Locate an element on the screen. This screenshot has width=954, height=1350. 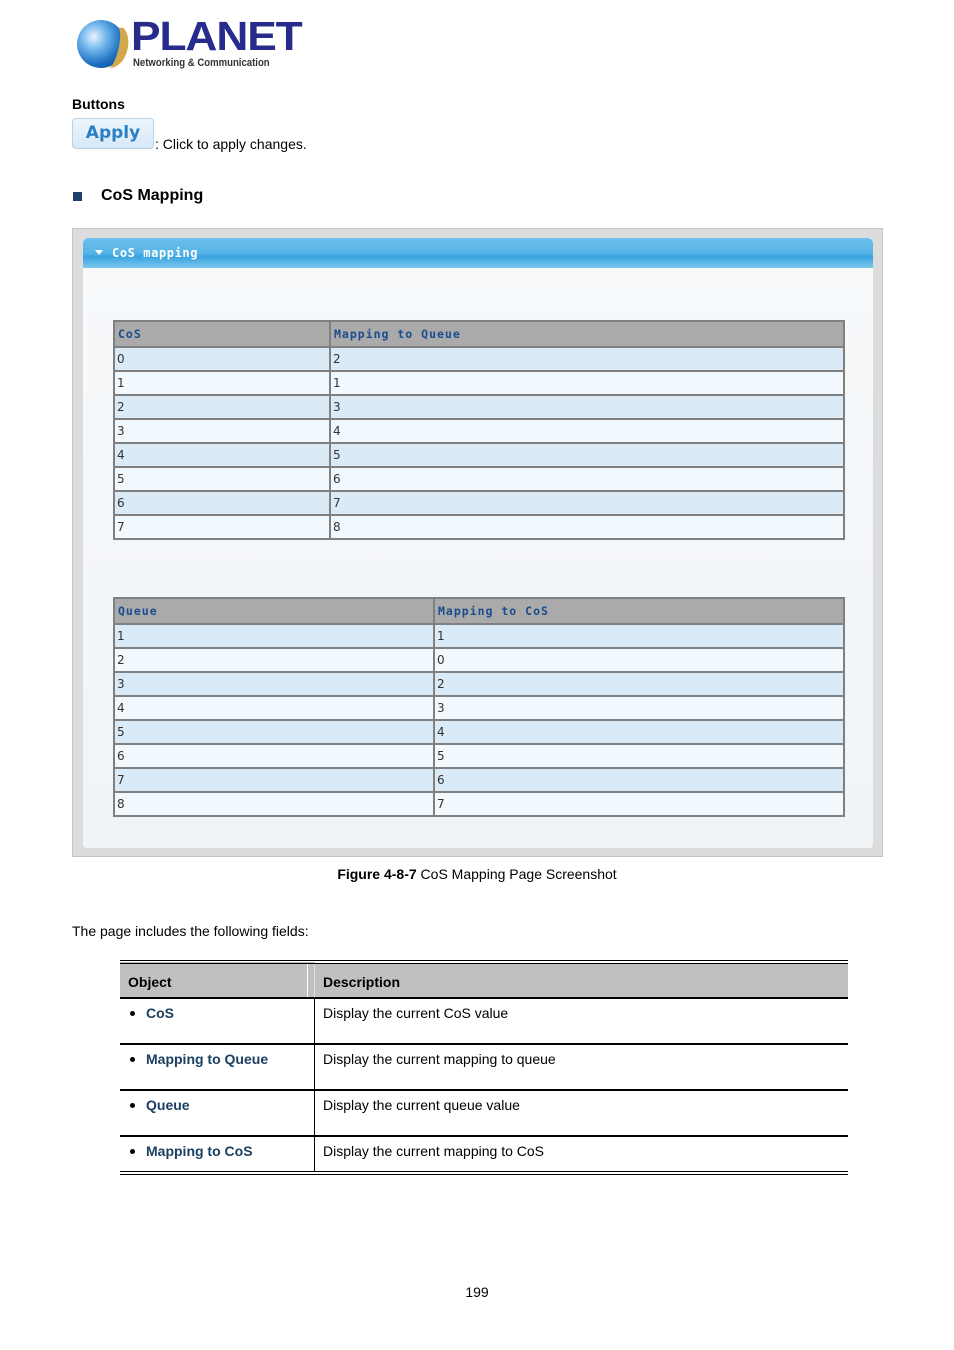
description-cell: Display the current CoS value is located at coordinates (581, 1020).